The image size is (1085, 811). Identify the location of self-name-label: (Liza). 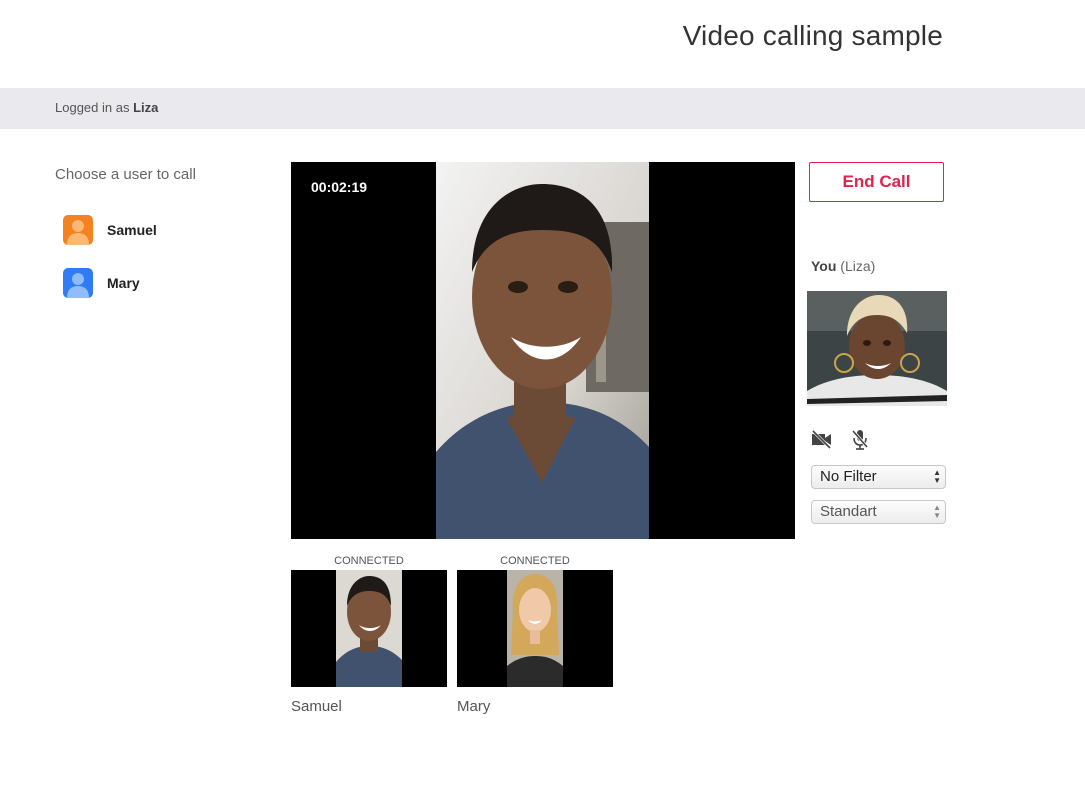
(858, 266).